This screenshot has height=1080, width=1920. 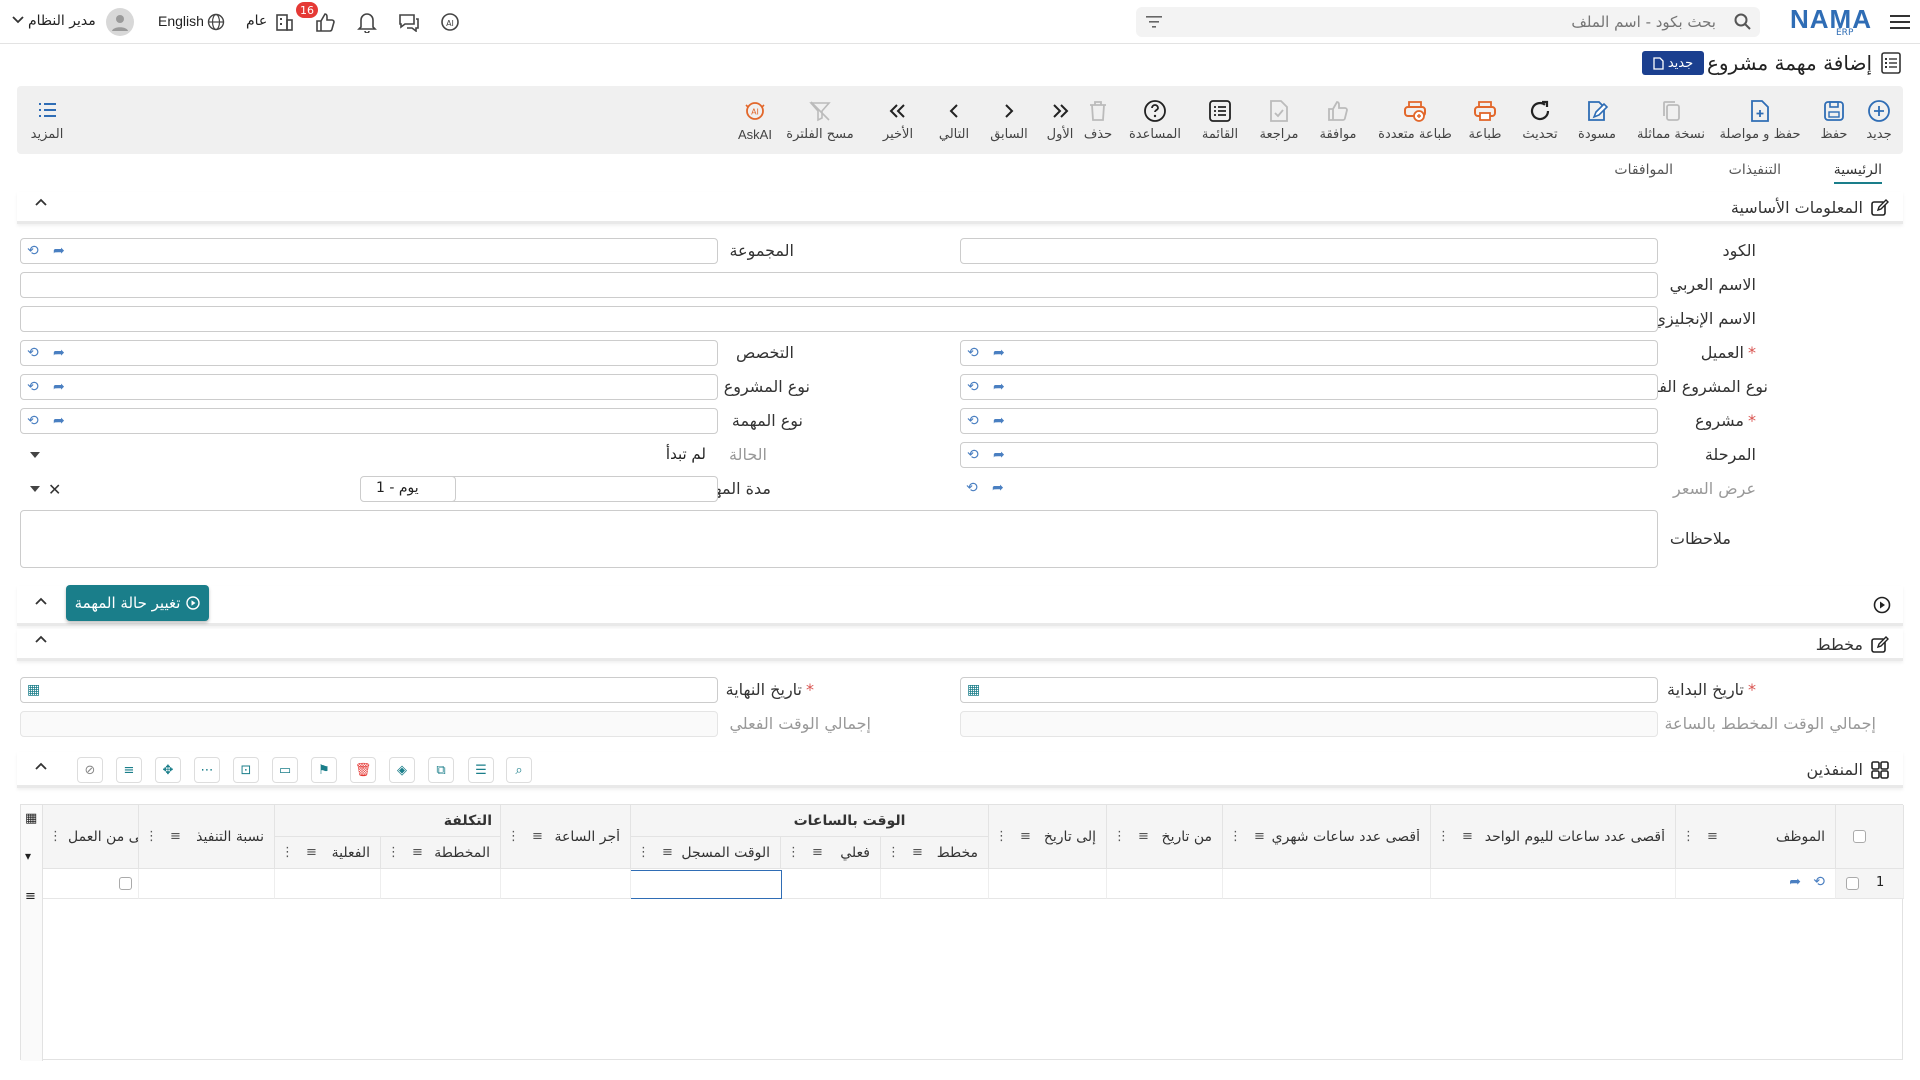 What do you see at coordinates (1756, 884) in the screenshot?
I see `cell-employee: ⟲ ➦` at bounding box center [1756, 884].